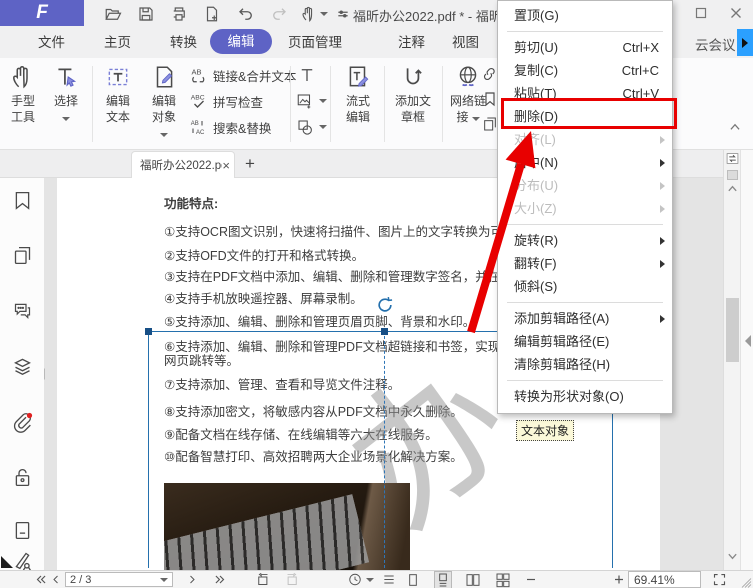 The height and width of the screenshot is (588, 753). I want to click on scroll-down-icon, so click(732, 556).